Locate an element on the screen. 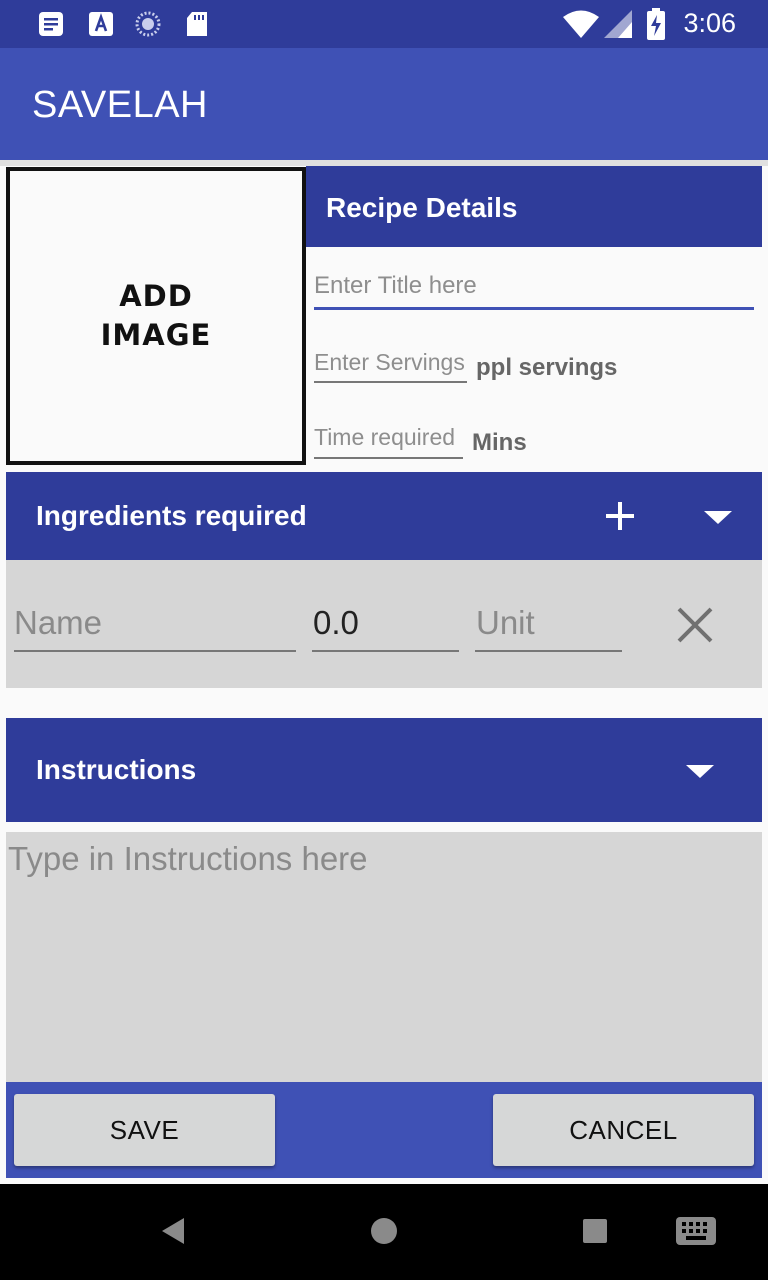 This screenshot has height=1280, width=768. add-image-button: ADD IMAGE is located at coordinates (156, 316).